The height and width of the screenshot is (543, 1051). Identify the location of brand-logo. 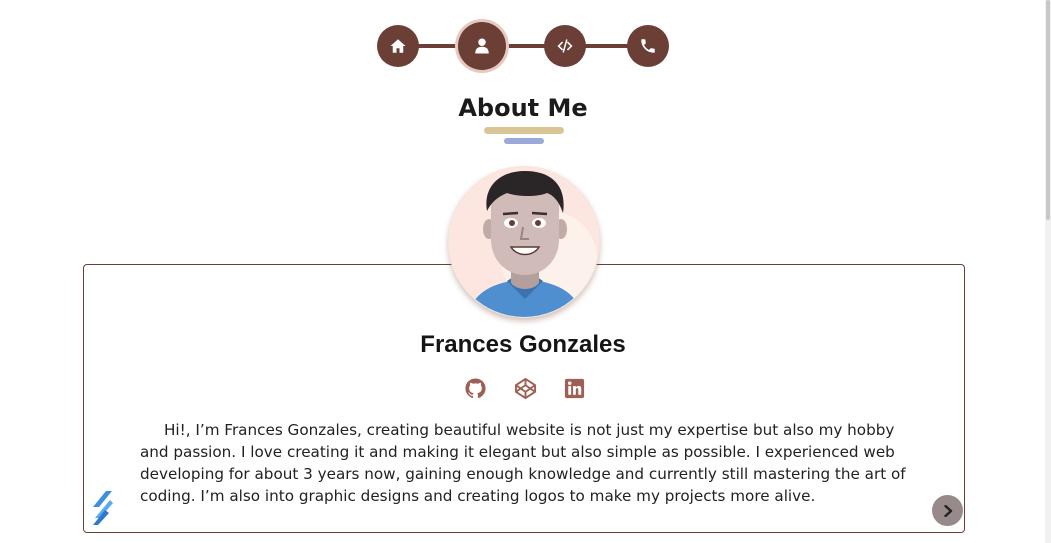
(101, 508).